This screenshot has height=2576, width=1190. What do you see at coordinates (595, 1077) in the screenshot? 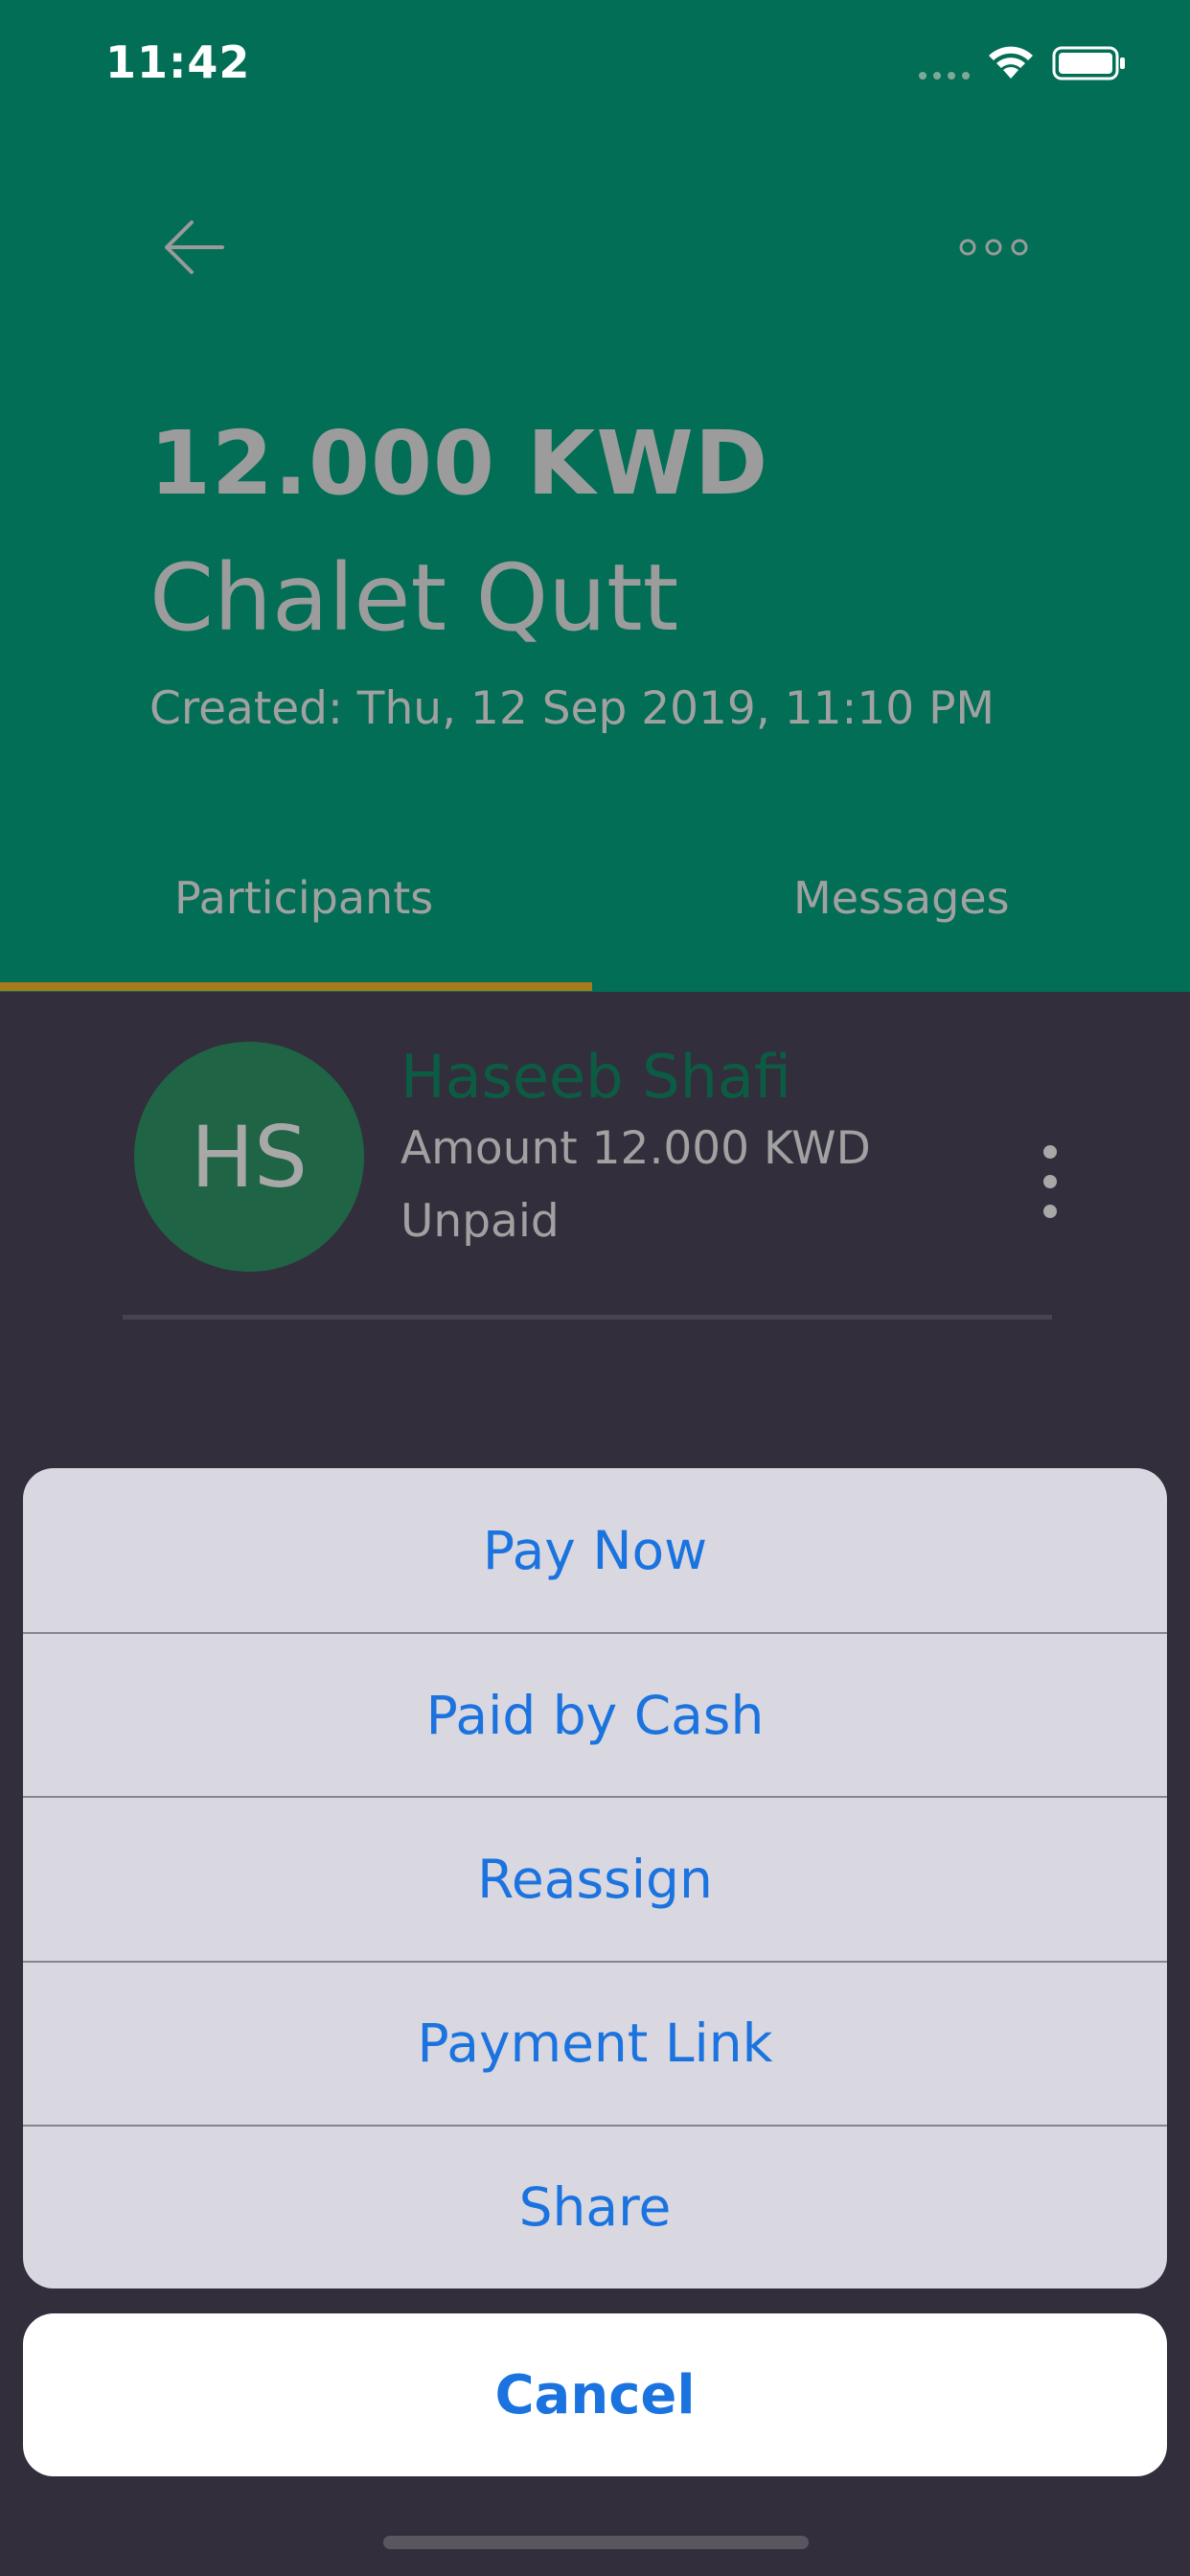
I see `participant-name: Haseeb Shafi` at bounding box center [595, 1077].